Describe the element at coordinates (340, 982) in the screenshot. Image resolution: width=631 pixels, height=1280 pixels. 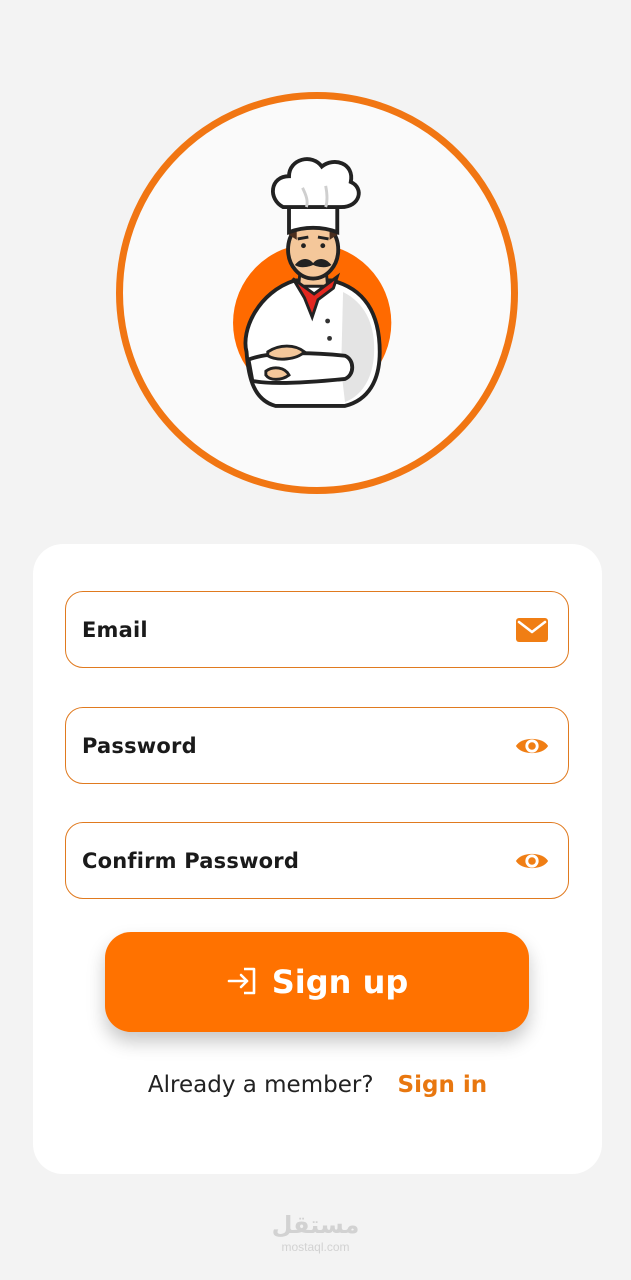
I see `signup-button-label: Sign up` at that location.